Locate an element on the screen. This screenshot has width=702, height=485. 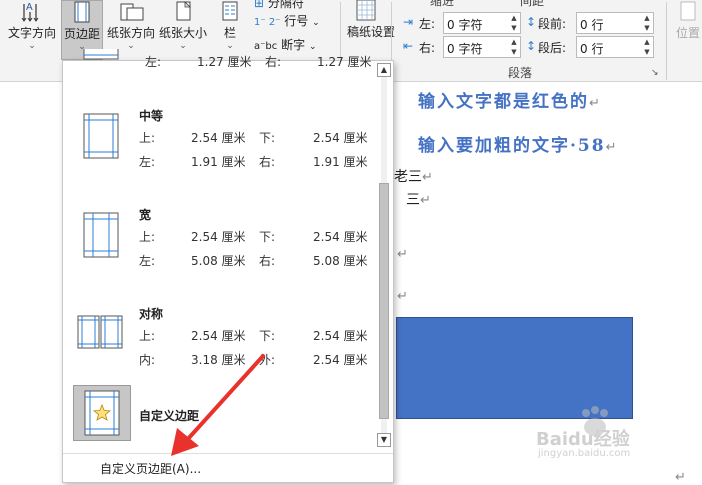
indent-right-row: ⇤ 右: 0 字符 ▲ ▼ is located at coordinates (463, 47).